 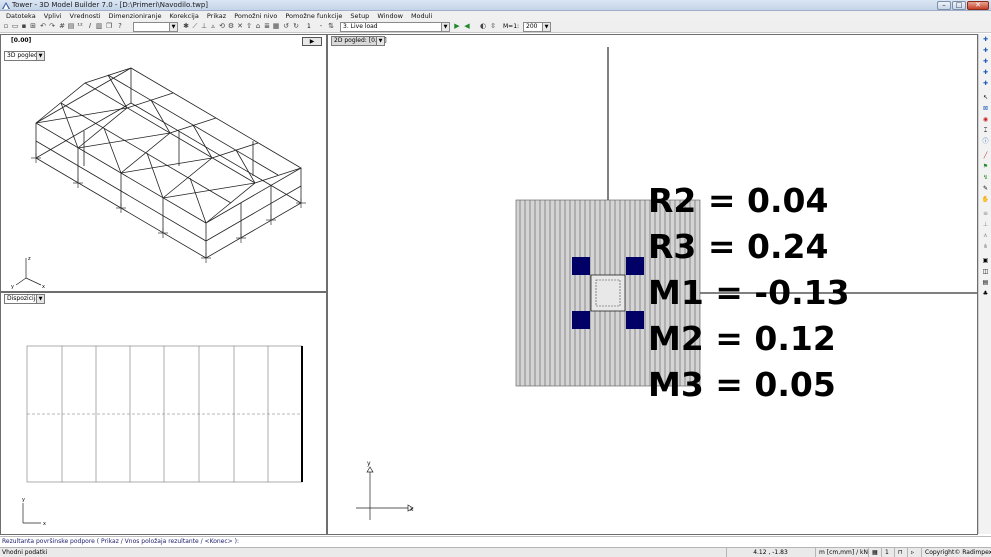 I want to click on chart-icon: ▥, so click(x=99, y=26).